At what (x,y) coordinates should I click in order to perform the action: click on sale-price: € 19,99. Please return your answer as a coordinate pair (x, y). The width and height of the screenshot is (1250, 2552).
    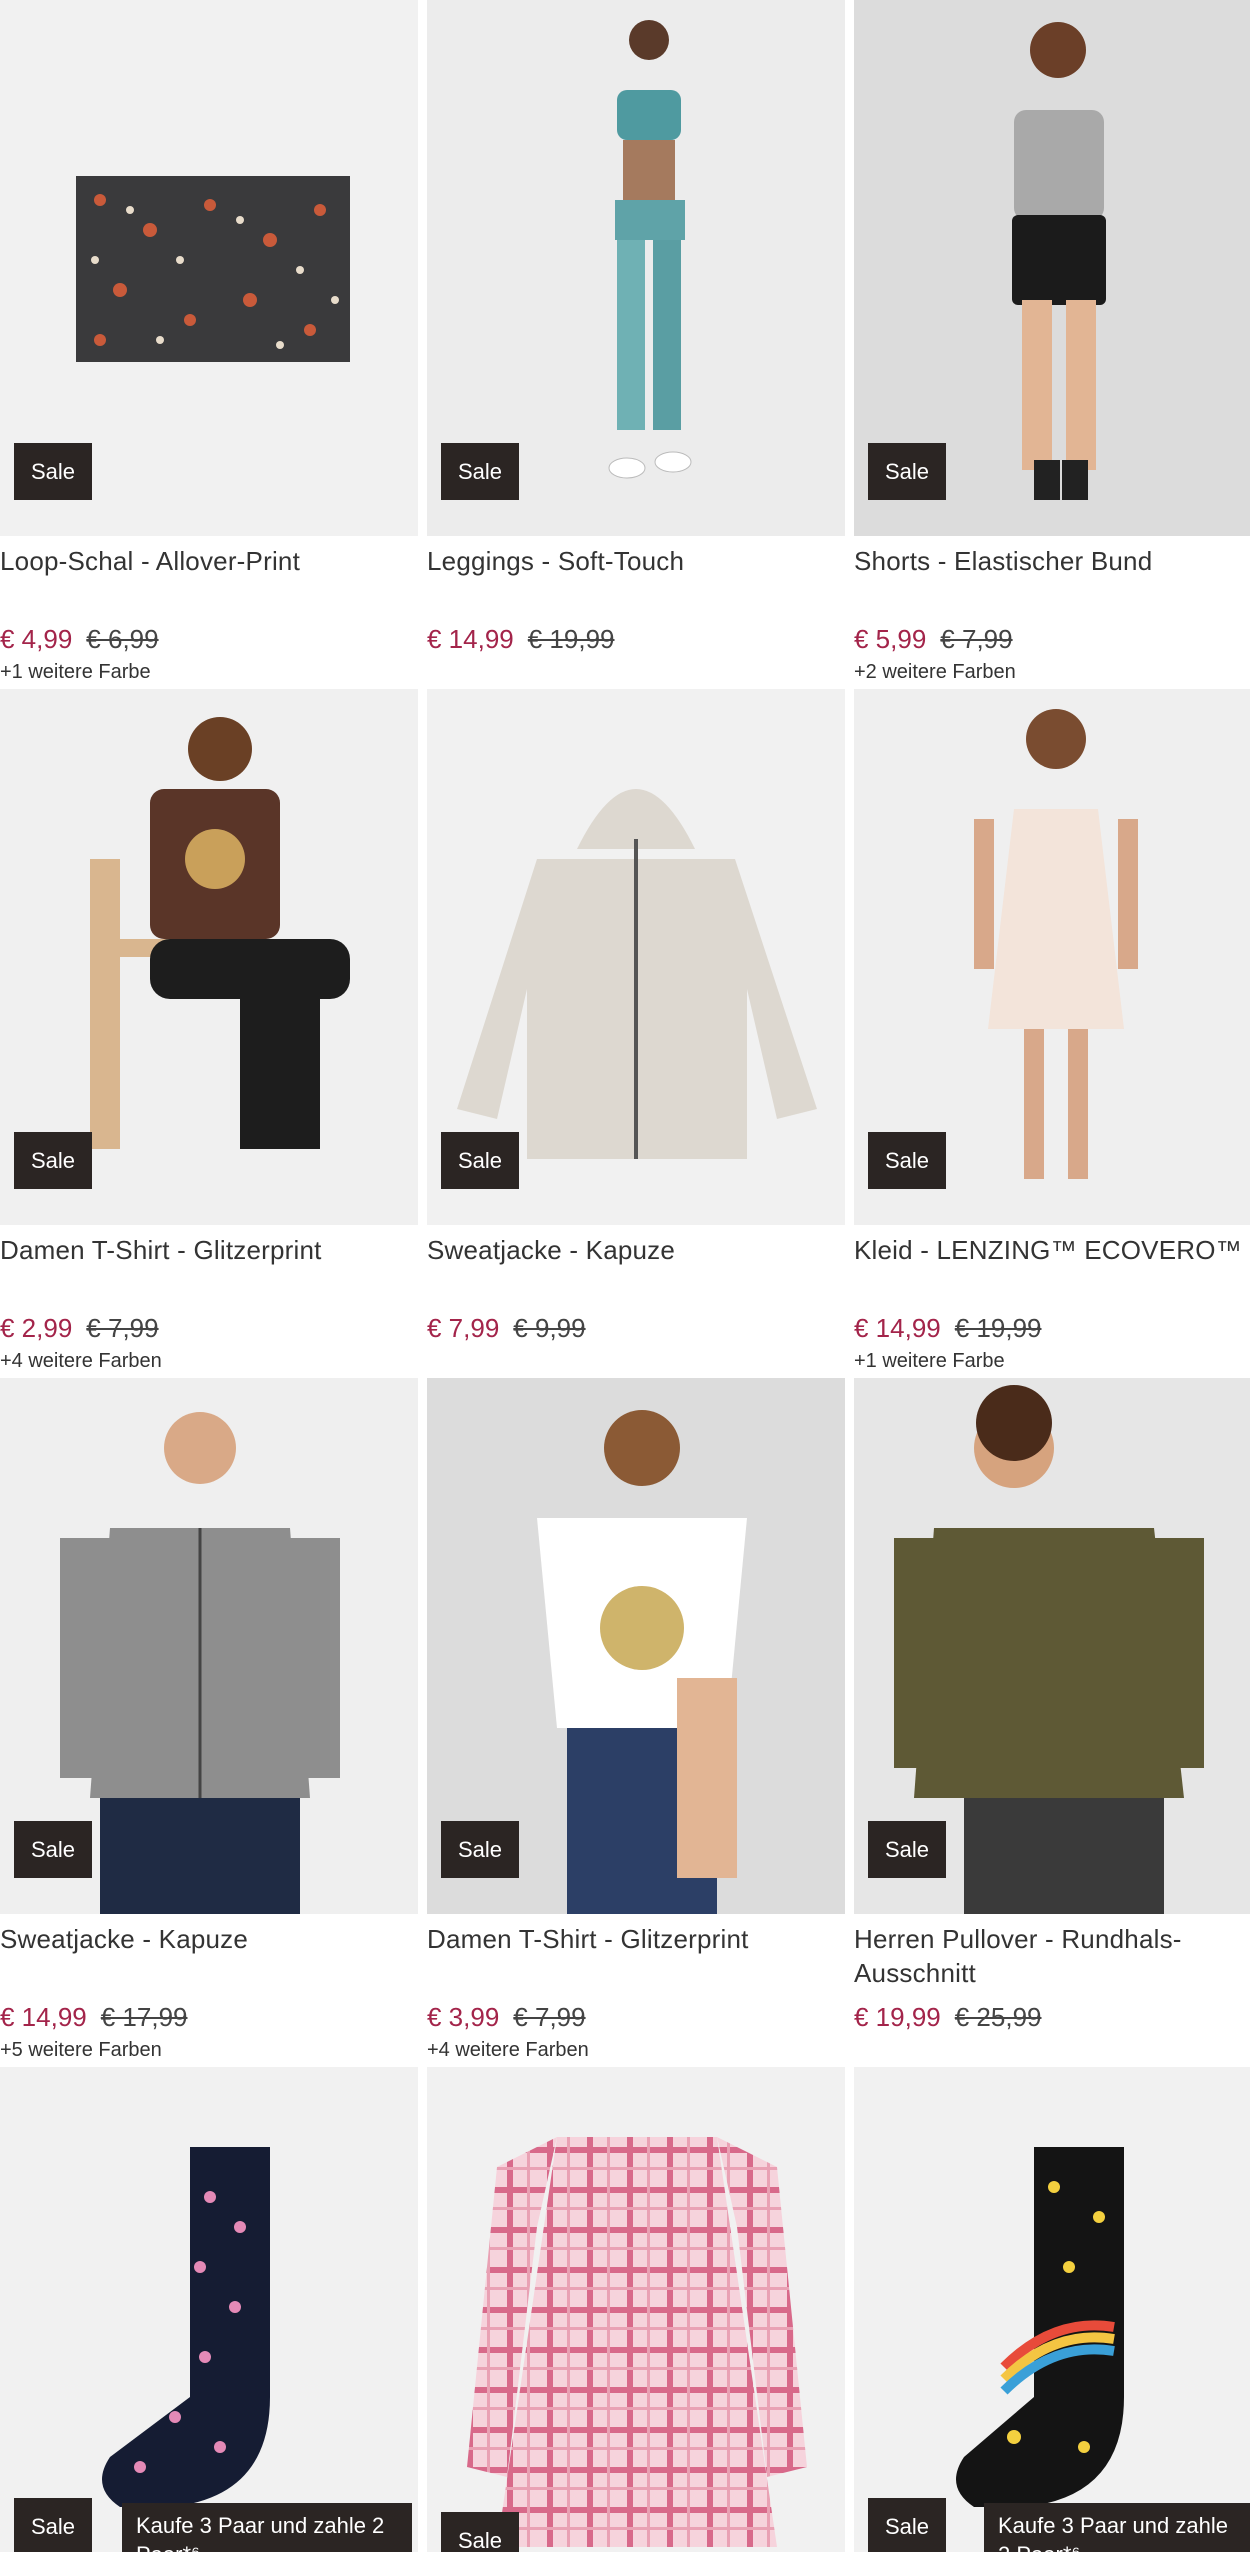
    Looking at the image, I should click on (897, 2017).